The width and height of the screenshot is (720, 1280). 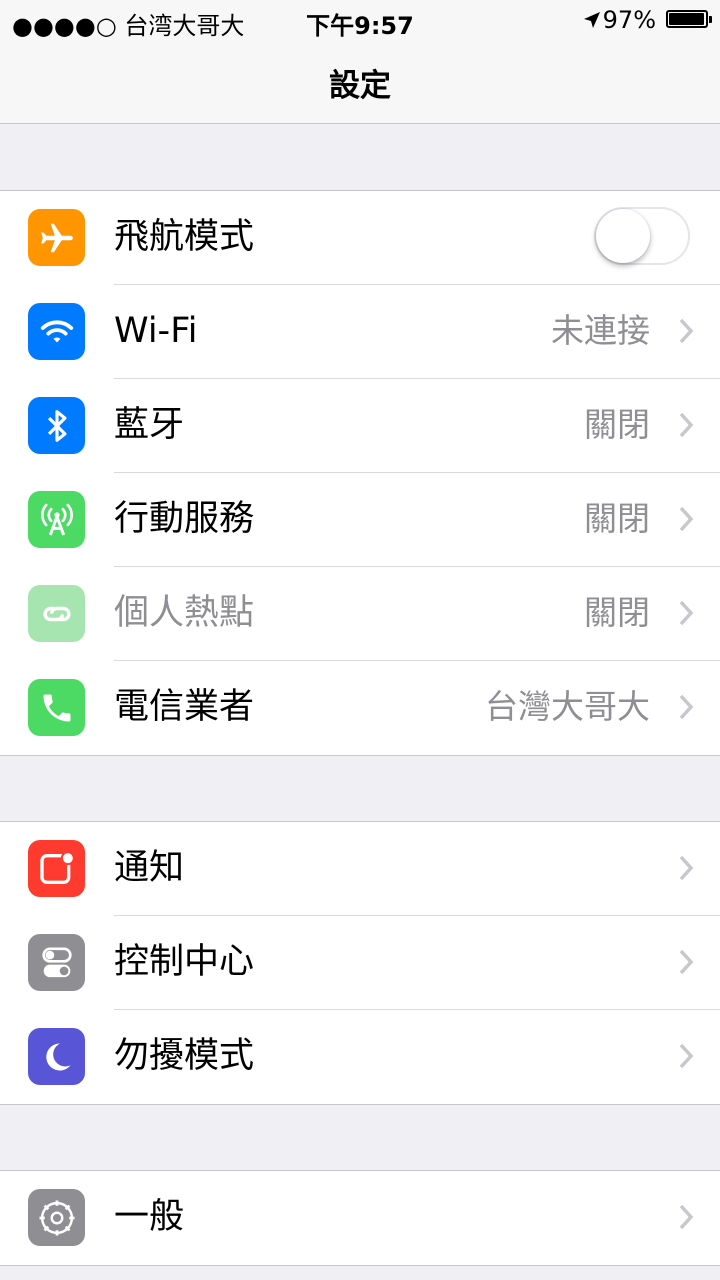 I want to click on setting-row-personal-hotspot: 個人熱點 關閉, so click(x=360, y=614).